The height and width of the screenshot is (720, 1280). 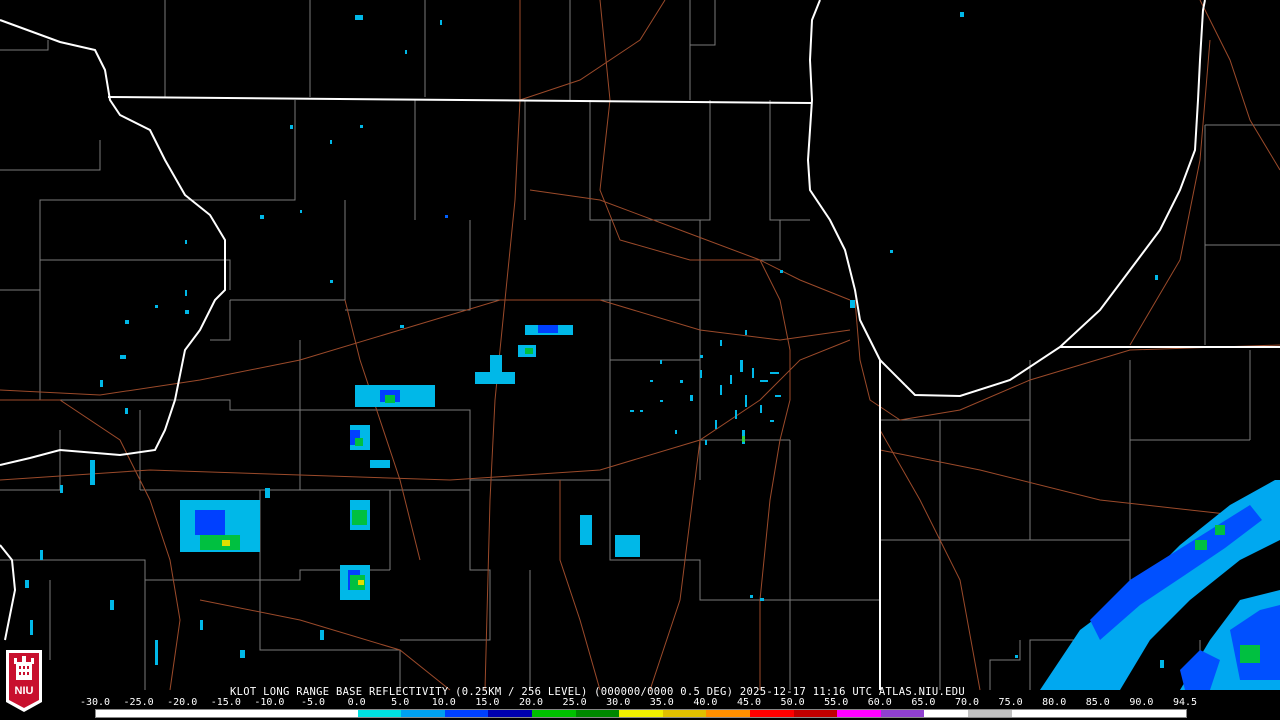 What do you see at coordinates (24, 682) in the screenshot?
I see `niu-logo: NIU` at bounding box center [24, 682].